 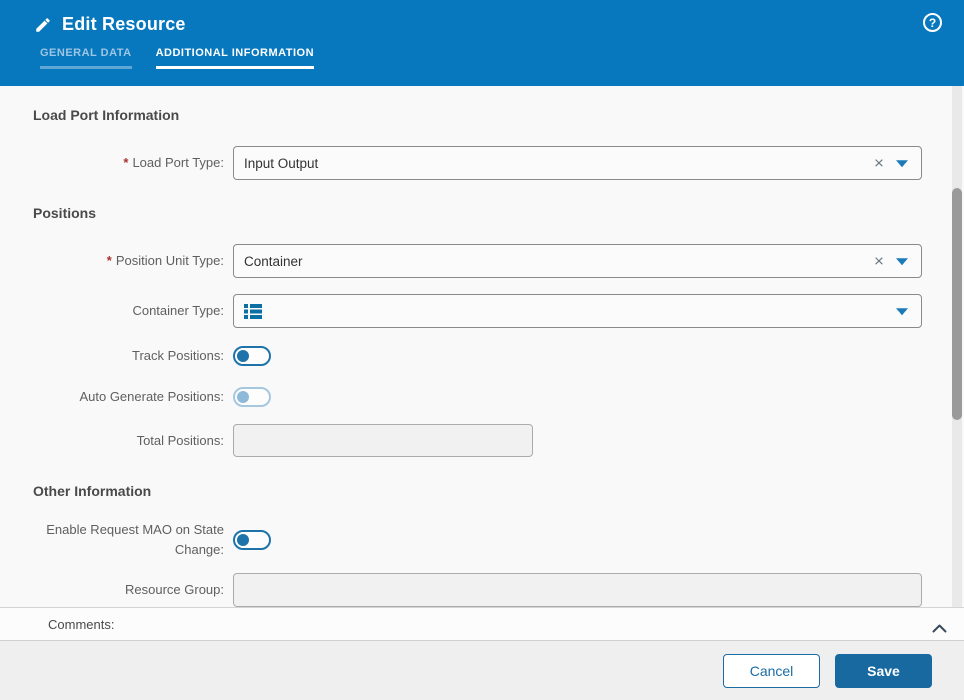 I want to click on field-row-container-type: Container Type:, so click(x=482, y=311).